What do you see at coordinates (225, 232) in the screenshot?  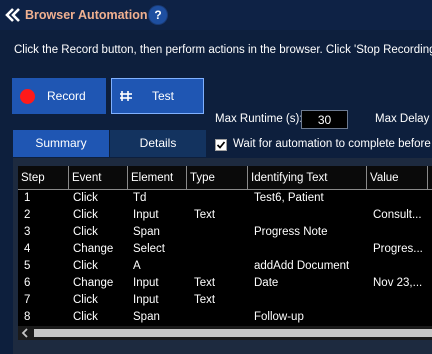 I see `table-row: 3 Click Span Progress Note` at bounding box center [225, 232].